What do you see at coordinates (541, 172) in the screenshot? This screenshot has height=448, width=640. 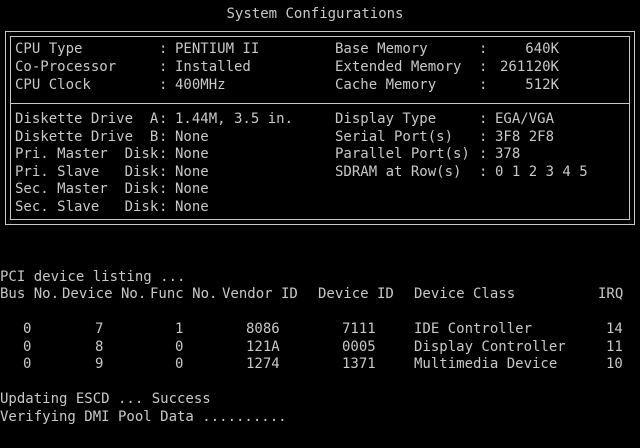 I see `config-value: 0 1 2 3 4 5` at bounding box center [541, 172].